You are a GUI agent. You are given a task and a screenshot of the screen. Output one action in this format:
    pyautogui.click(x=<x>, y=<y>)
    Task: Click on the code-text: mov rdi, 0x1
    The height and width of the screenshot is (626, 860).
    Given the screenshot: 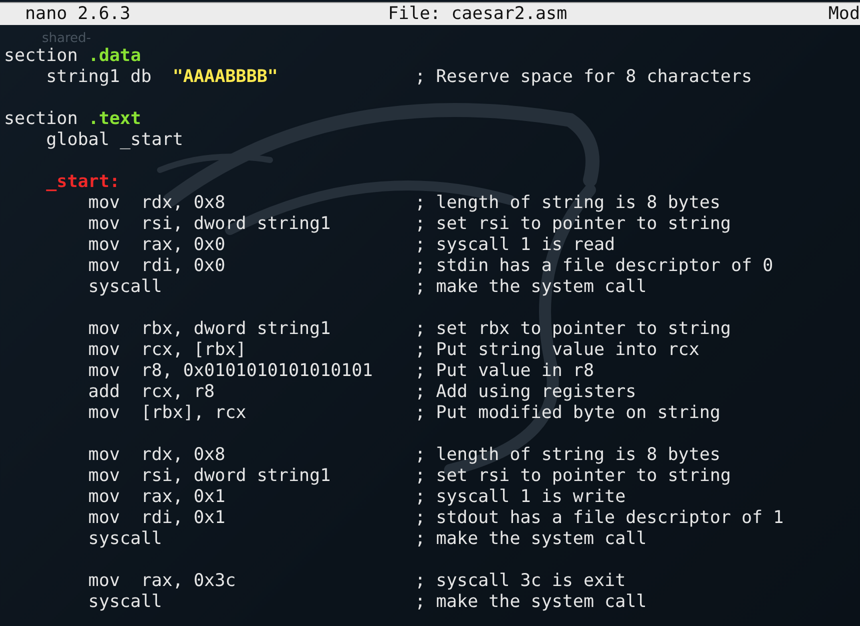 What is the action you would take?
    pyautogui.click(x=157, y=518)
    